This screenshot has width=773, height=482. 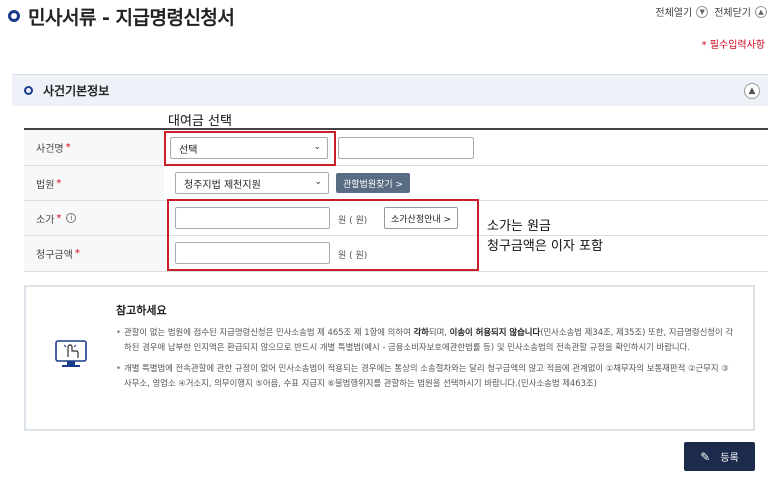 What do you see at coordinates (200, 121) in the screenshot?
I see `annotation-select-hint: 대여금 선택` at bounding box center [200, 121].